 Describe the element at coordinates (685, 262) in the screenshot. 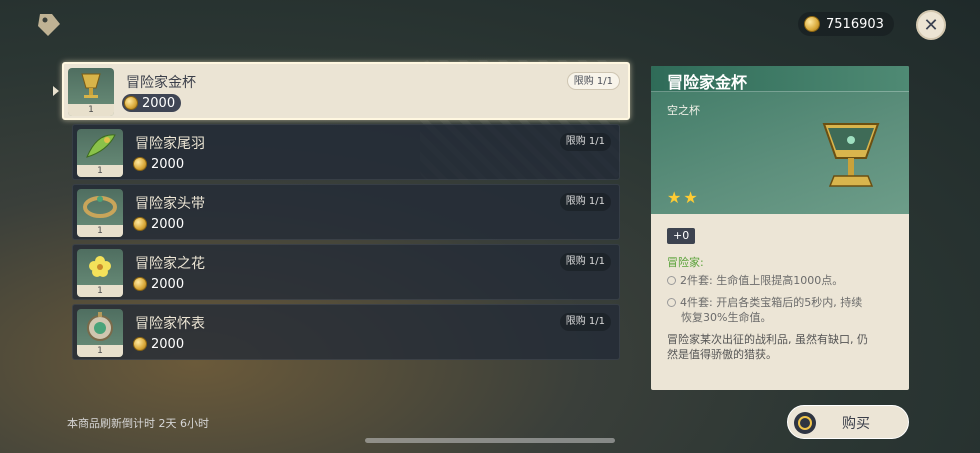

I see `set-name: 冒险家:` at that location.